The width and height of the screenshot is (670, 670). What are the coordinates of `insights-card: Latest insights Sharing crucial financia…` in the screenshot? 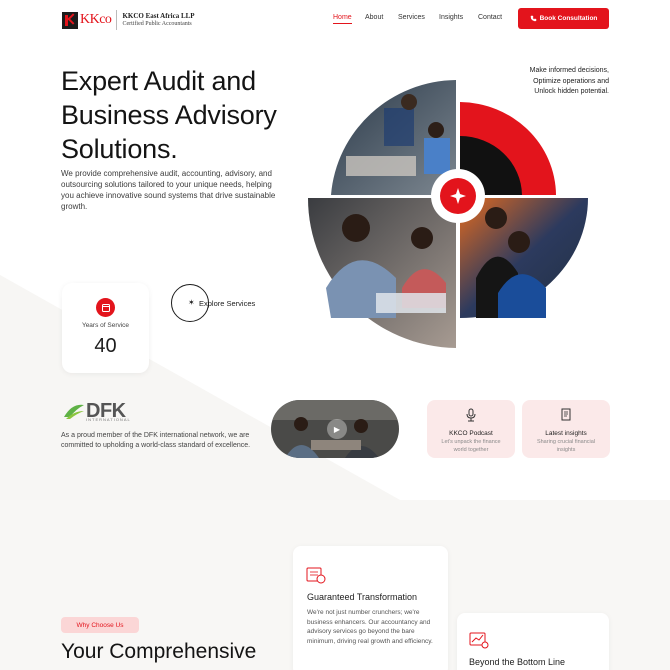 It's located at (566, 429).